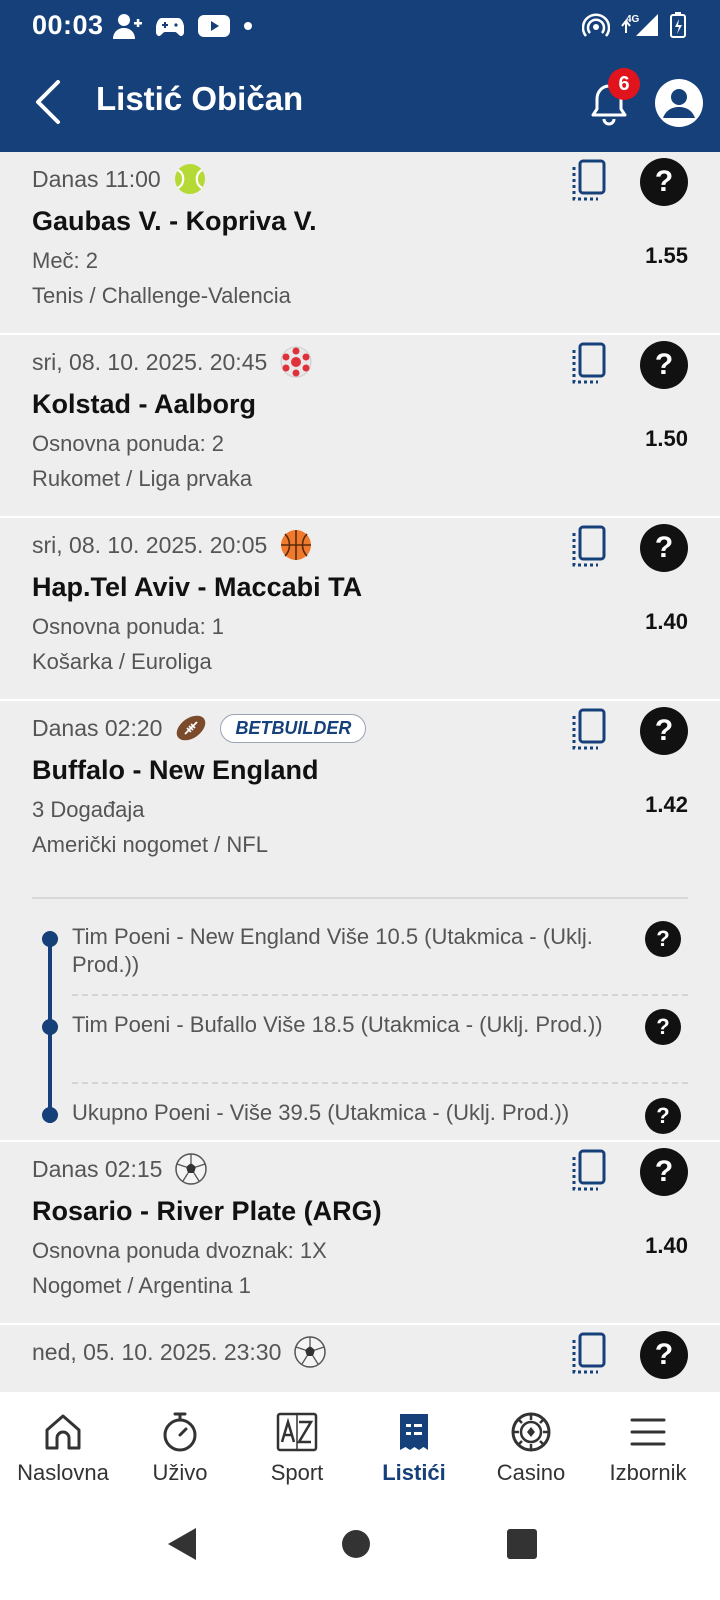 This screenshot has width=720, height=1600. What do you see at coordinates (293, 728) in the screenshot?
I see `betbuilder-badge: BETBUILDER` at bounding box center [293, 728].